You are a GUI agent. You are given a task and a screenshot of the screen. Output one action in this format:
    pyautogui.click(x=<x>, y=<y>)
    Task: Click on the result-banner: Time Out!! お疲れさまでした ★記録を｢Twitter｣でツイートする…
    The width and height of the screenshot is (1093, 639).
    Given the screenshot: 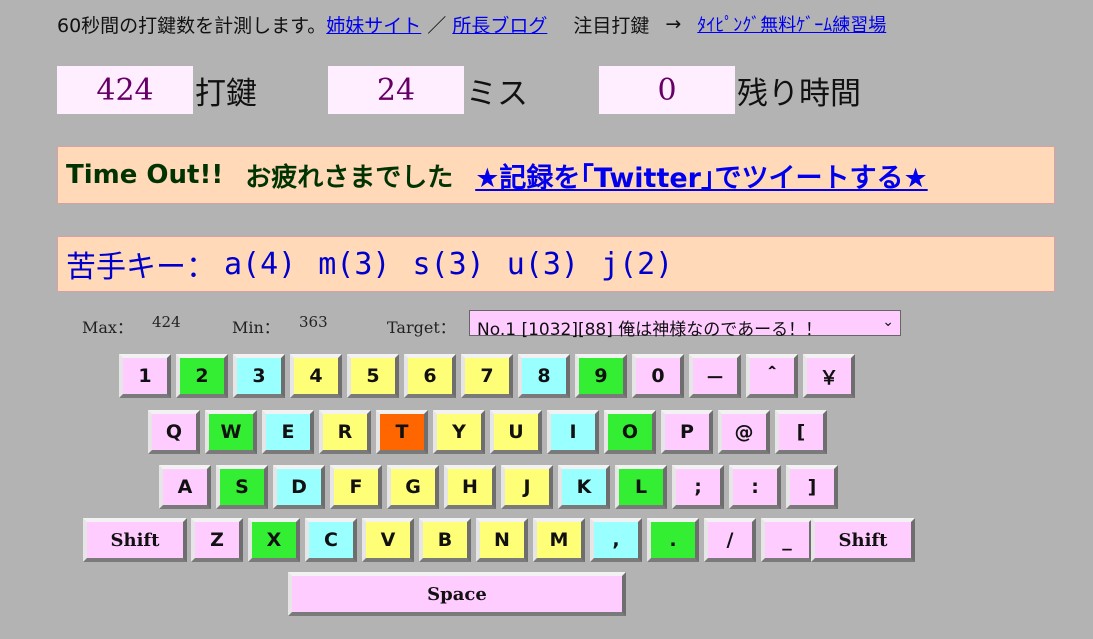 What is the action you would take?
    pyautogui.click(x=556, y=175)
    